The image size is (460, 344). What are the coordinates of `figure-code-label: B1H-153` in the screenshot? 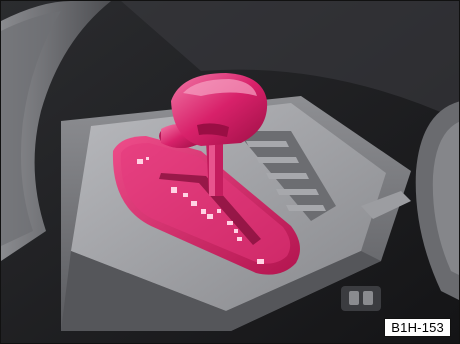 It's located at (417, 327).